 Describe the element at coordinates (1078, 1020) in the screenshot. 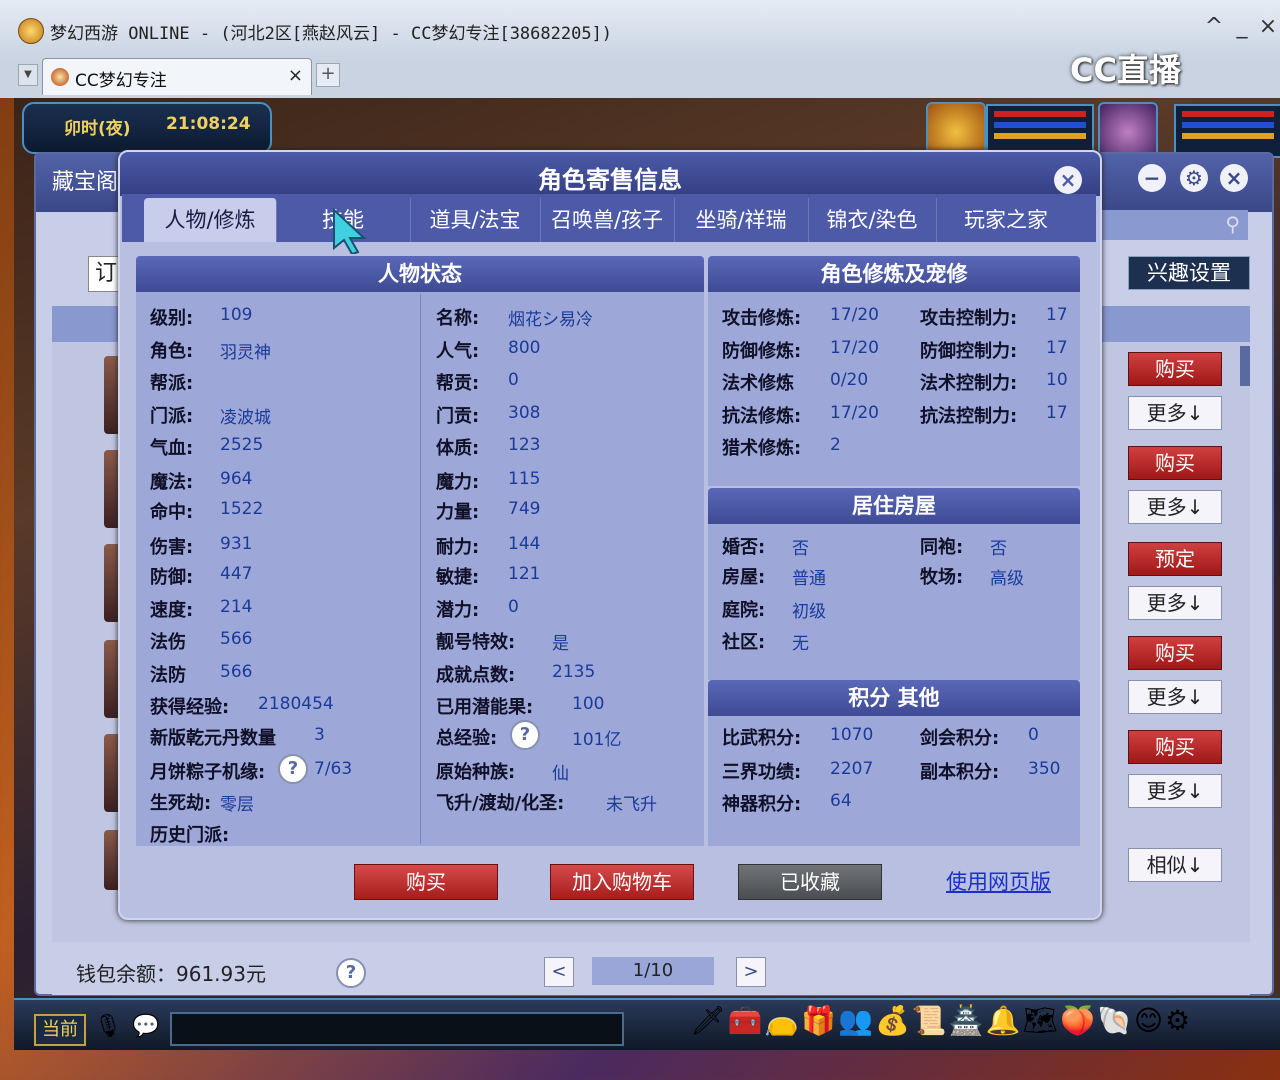

I see `peach-icon: 🍑` at that location.